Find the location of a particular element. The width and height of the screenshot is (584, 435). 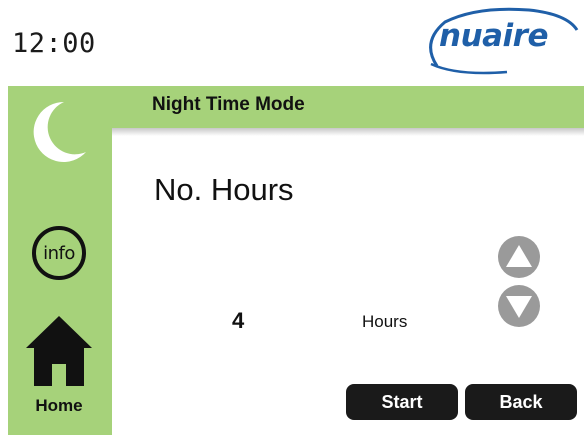

brand-logo: nuaire is located at coordinates (500, 41).